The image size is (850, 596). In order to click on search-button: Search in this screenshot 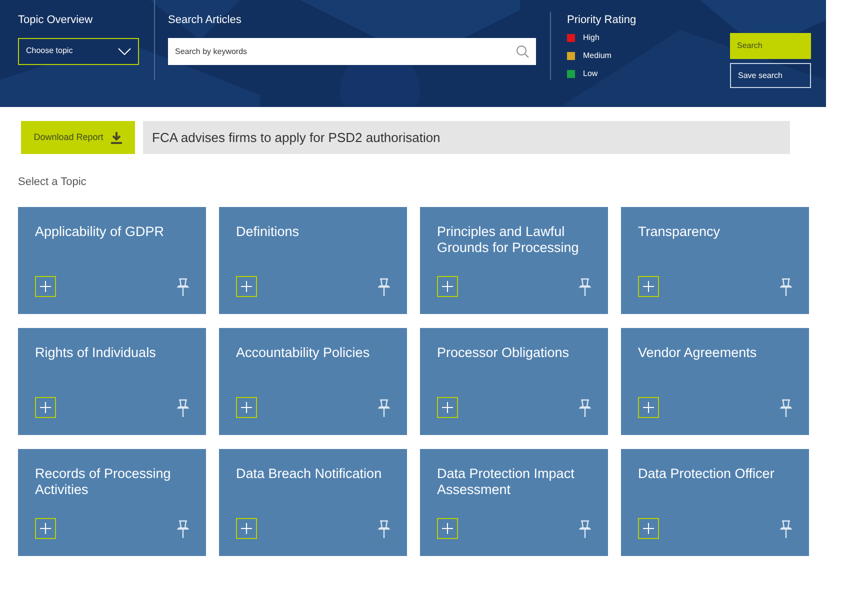, I will do `click(770, 46)`.